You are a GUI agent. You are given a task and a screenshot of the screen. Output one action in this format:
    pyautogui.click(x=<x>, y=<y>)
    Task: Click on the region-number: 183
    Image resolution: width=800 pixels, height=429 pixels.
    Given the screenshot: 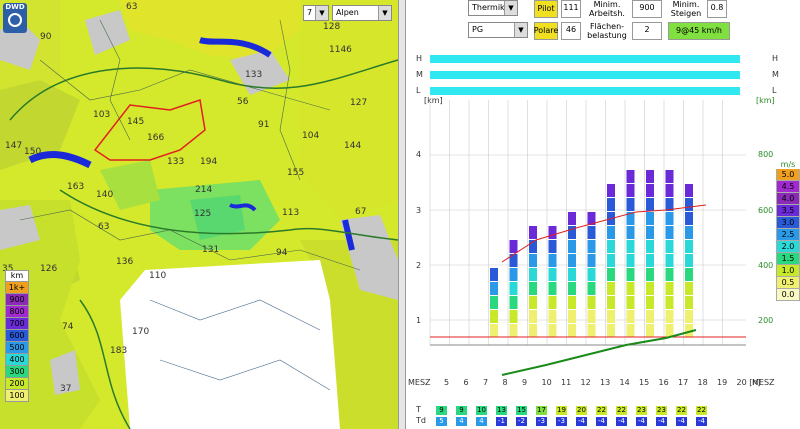 What is the action you would take?
    pyautogui.click(x=118, y=351)
    